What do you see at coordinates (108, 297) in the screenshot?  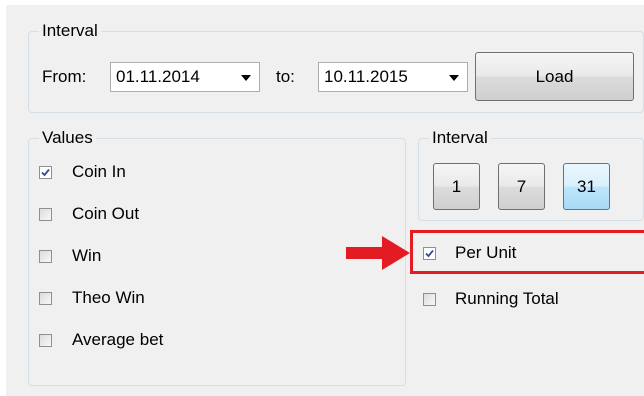 I see `theo-win-label: Theo Win` at bounding box center [108, 297].